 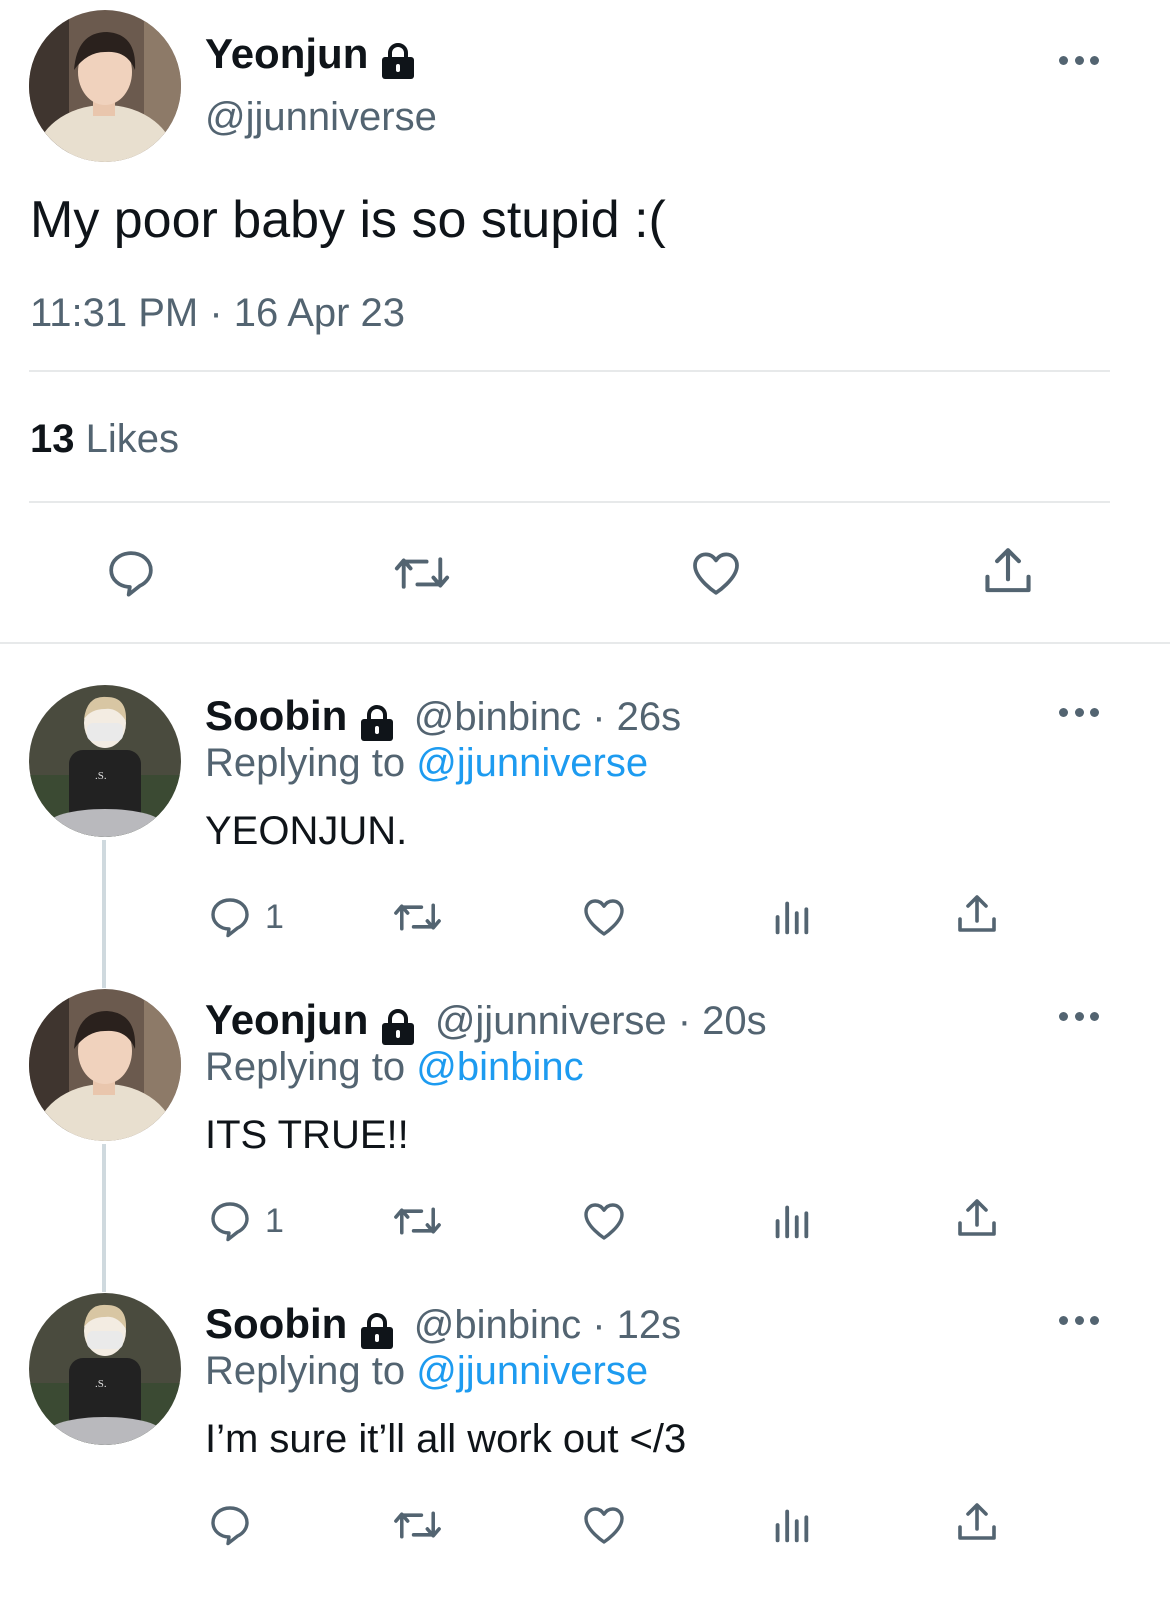 I want to click on user-handle: @jjunniverse, so click(x=321, y=117).